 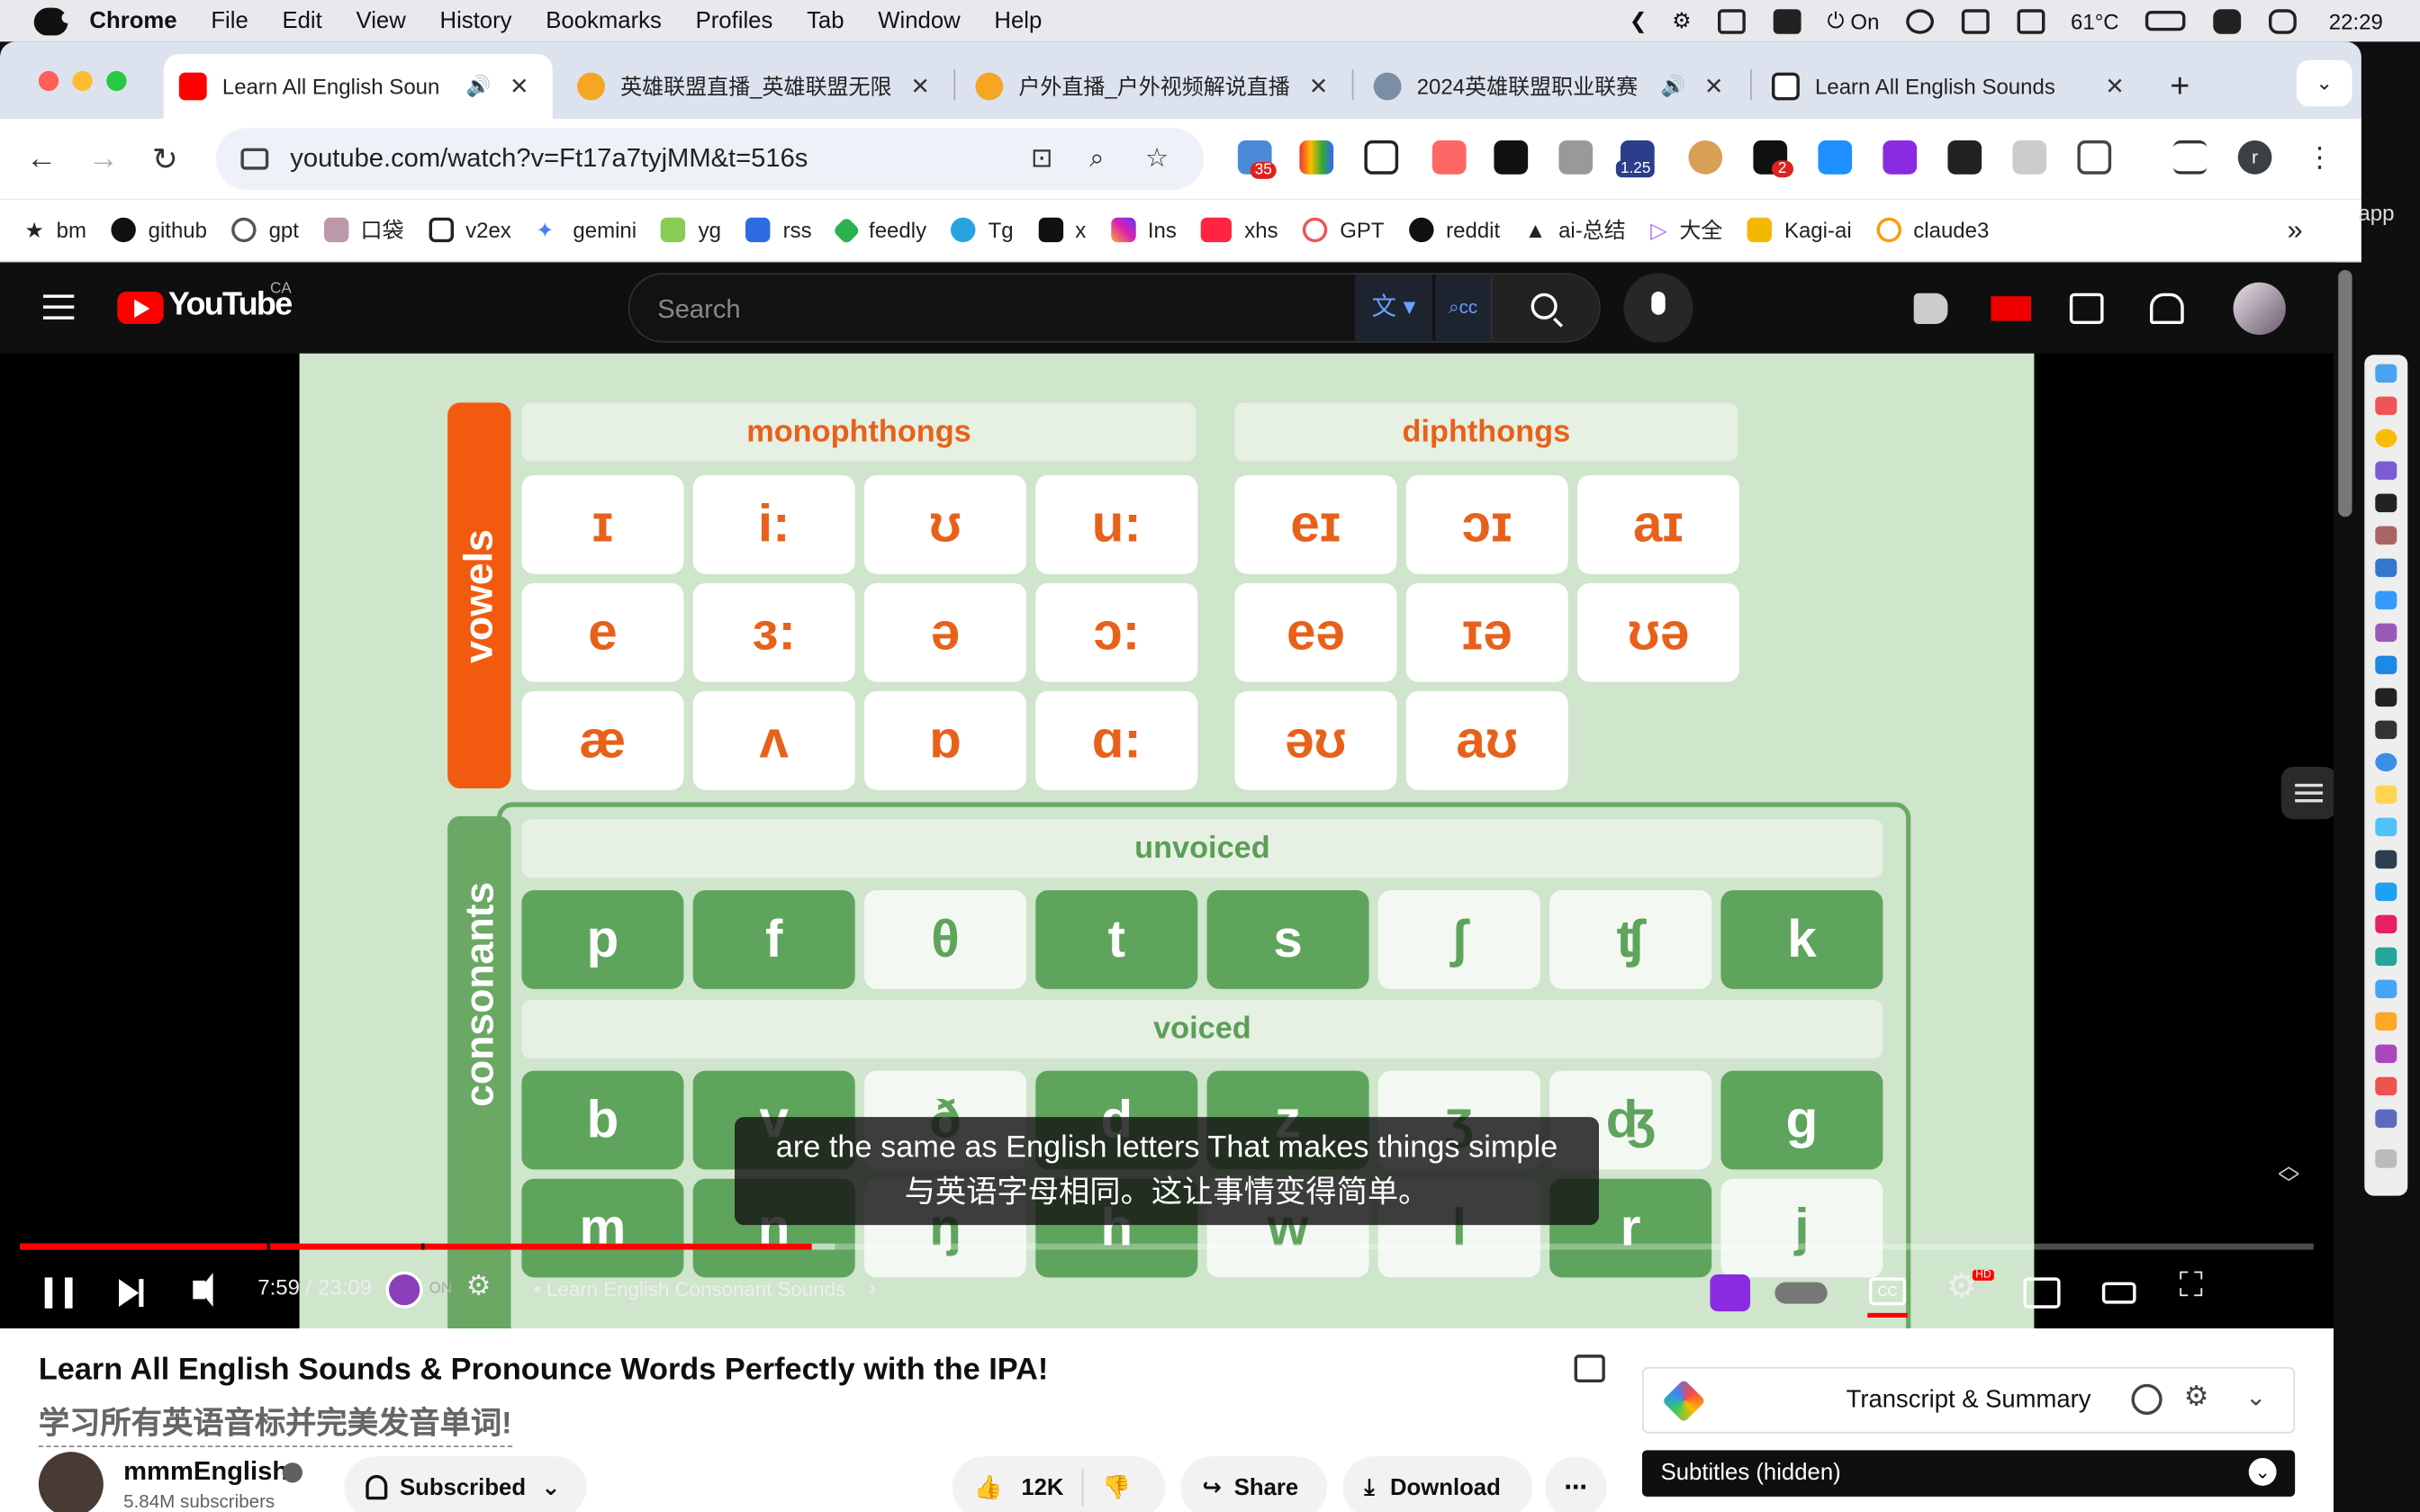 I want to click on subtitles-panel: Subtitles (hidden) ⌄, so click(x=1969, y=1474).